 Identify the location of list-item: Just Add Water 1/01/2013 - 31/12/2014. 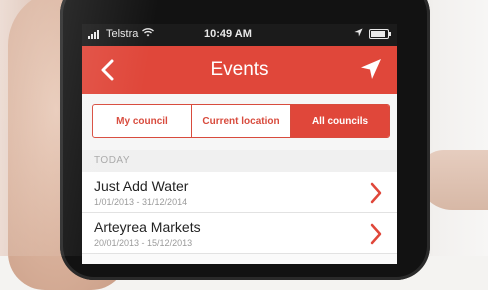
(239, 192).